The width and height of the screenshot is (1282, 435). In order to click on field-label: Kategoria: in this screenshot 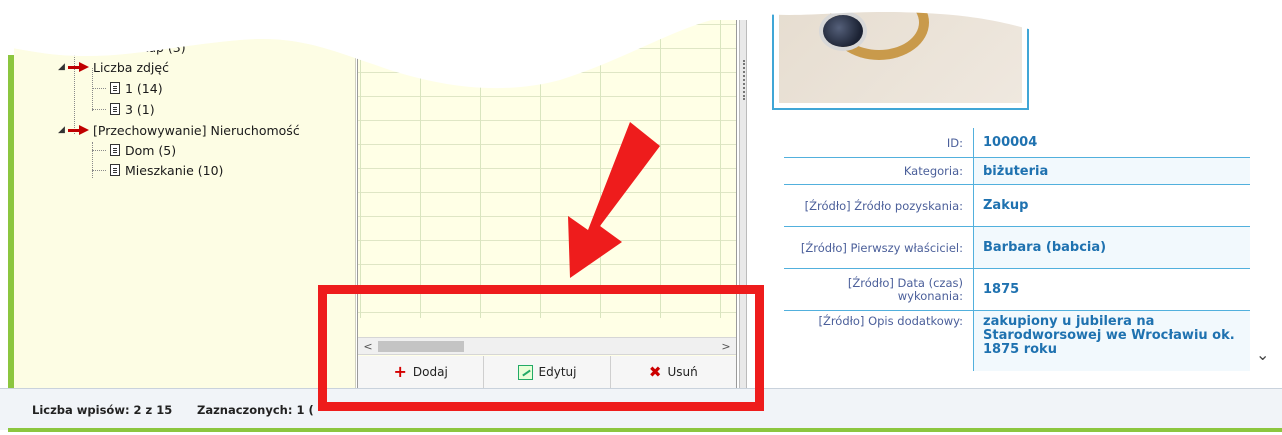, I will do `click(879, 171)`.